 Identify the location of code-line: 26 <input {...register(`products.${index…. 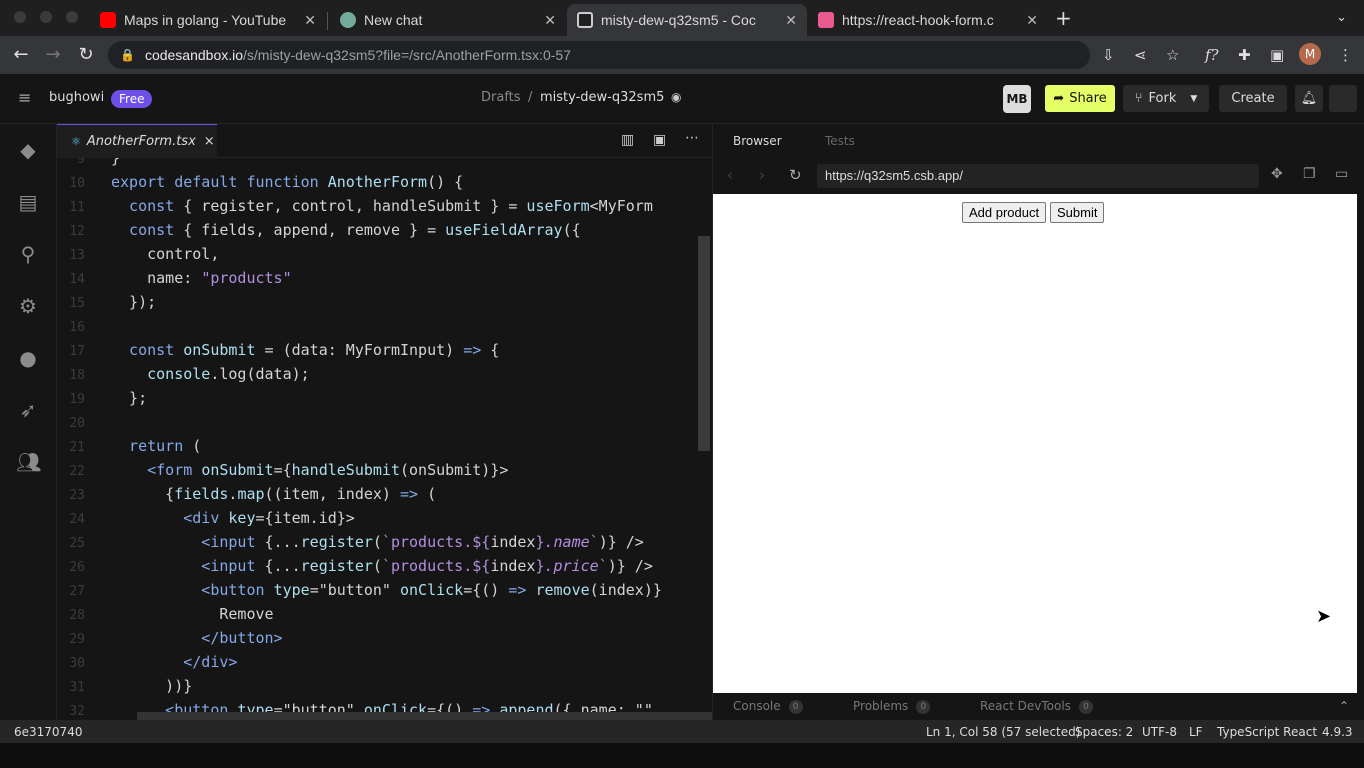
(361, 566).